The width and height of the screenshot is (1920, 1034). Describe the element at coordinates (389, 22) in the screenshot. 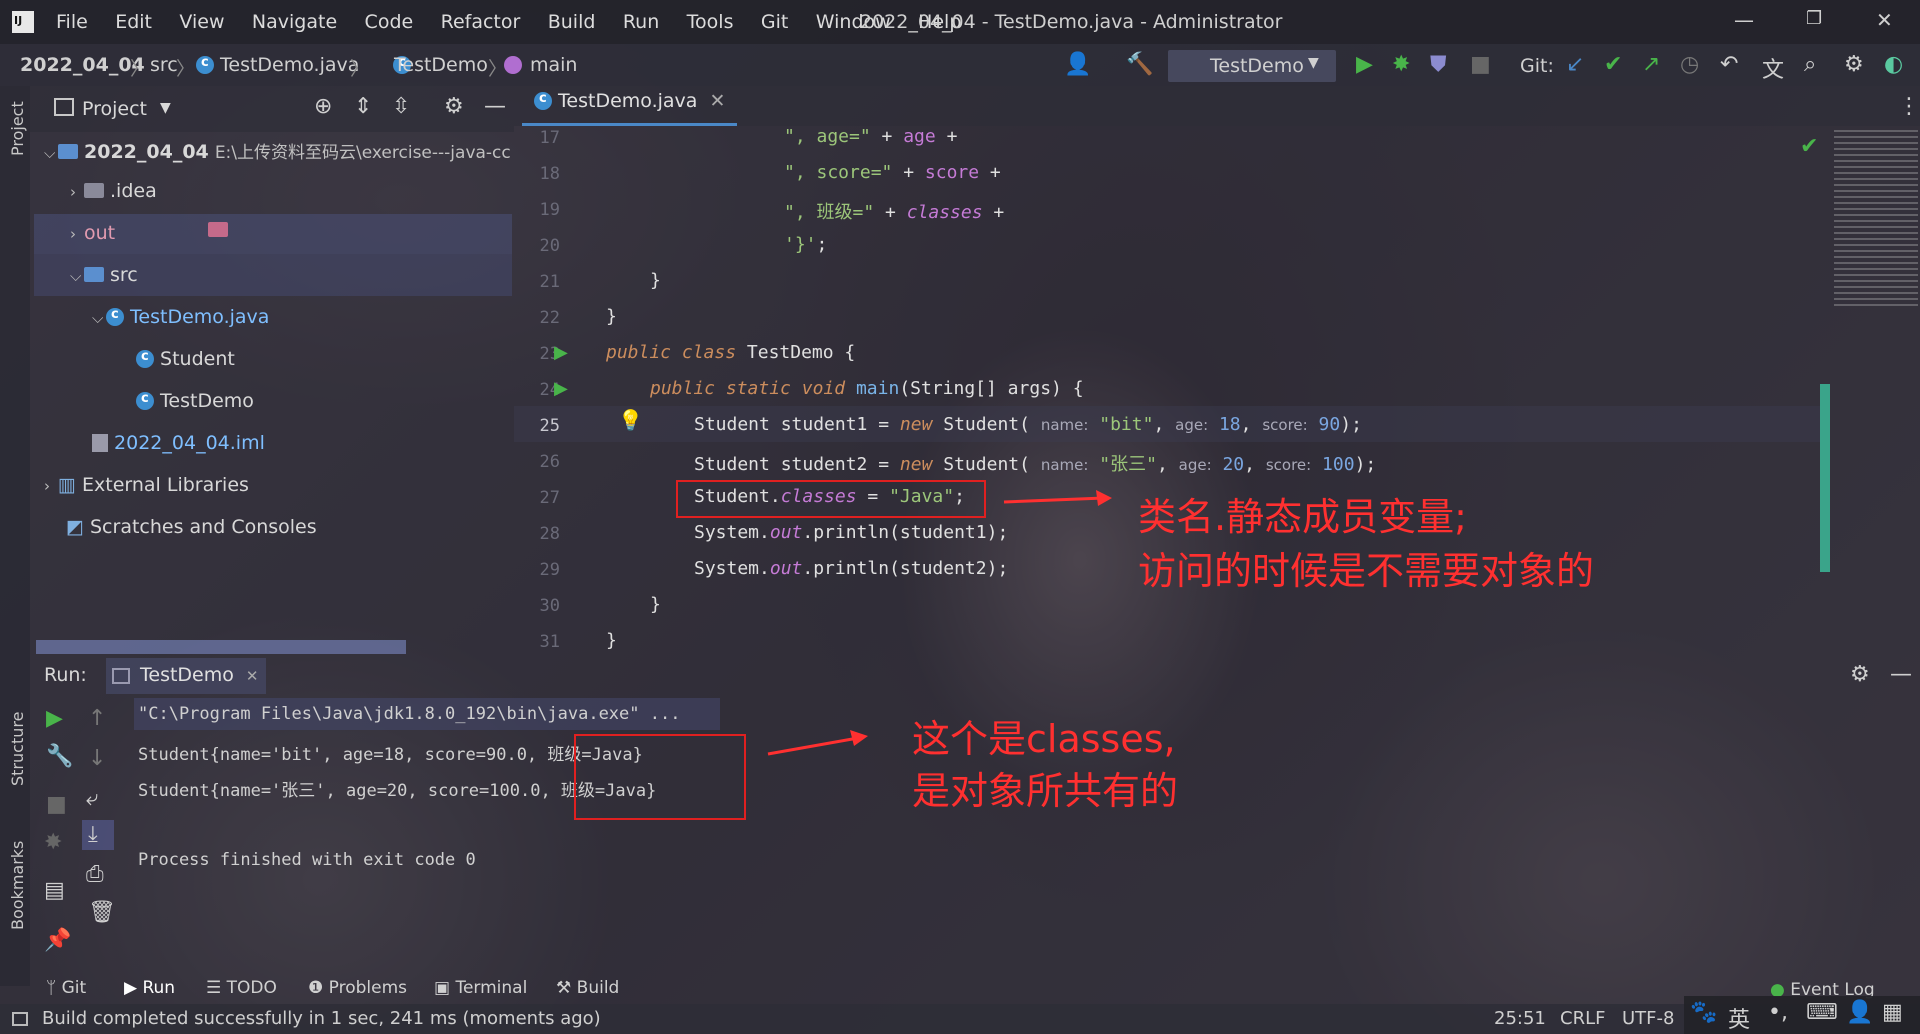

I see `menu-code: Code` at that location.